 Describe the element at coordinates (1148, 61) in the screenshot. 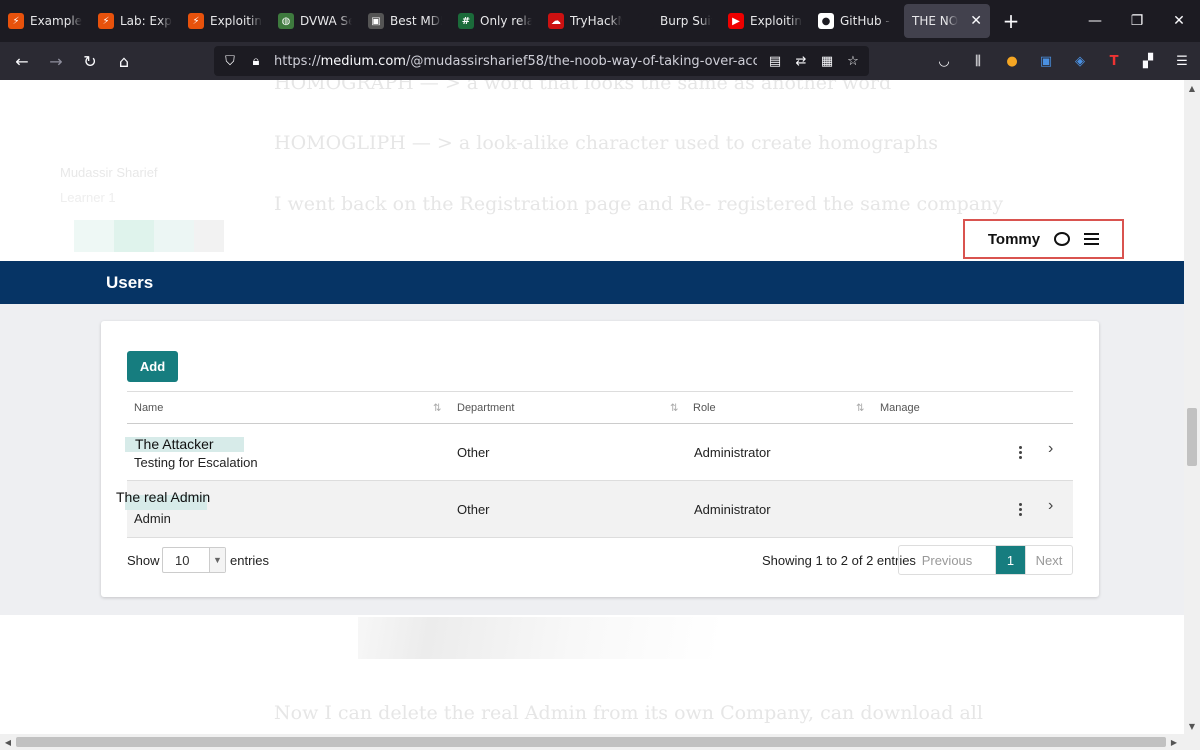

I see `extensions-icon: ▞` at that location.